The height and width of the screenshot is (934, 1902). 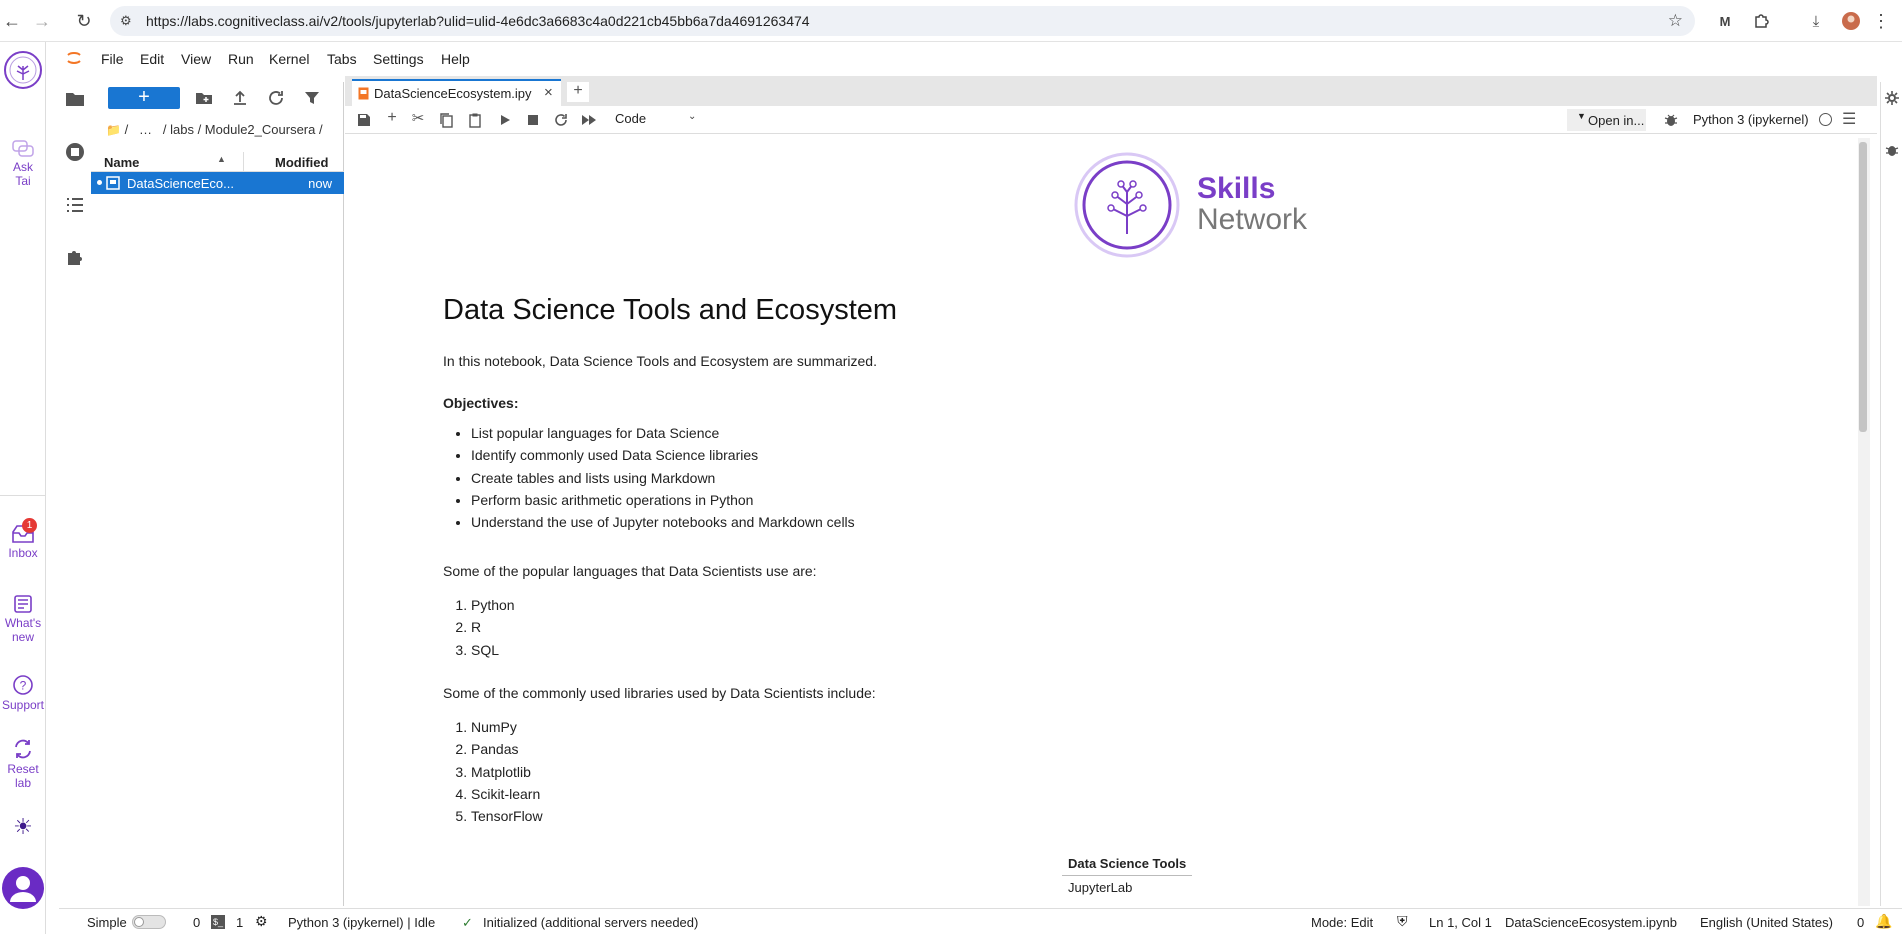 I want to click on menu-edit: Edit, so click(x=152, y=59).